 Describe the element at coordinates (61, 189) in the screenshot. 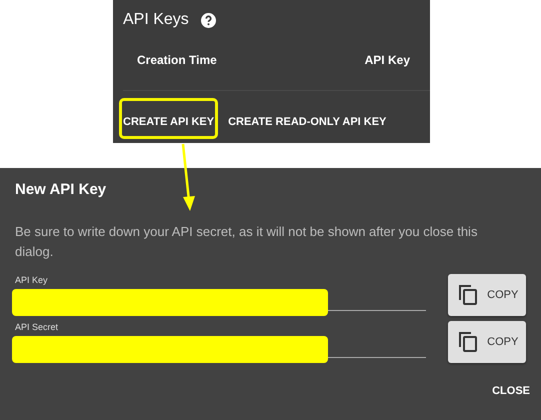

I see `dialog-title: New API Key` at that location.